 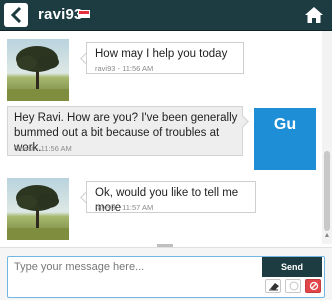 I want to click on scrollbar-thumb, so click(x=327, y=191).